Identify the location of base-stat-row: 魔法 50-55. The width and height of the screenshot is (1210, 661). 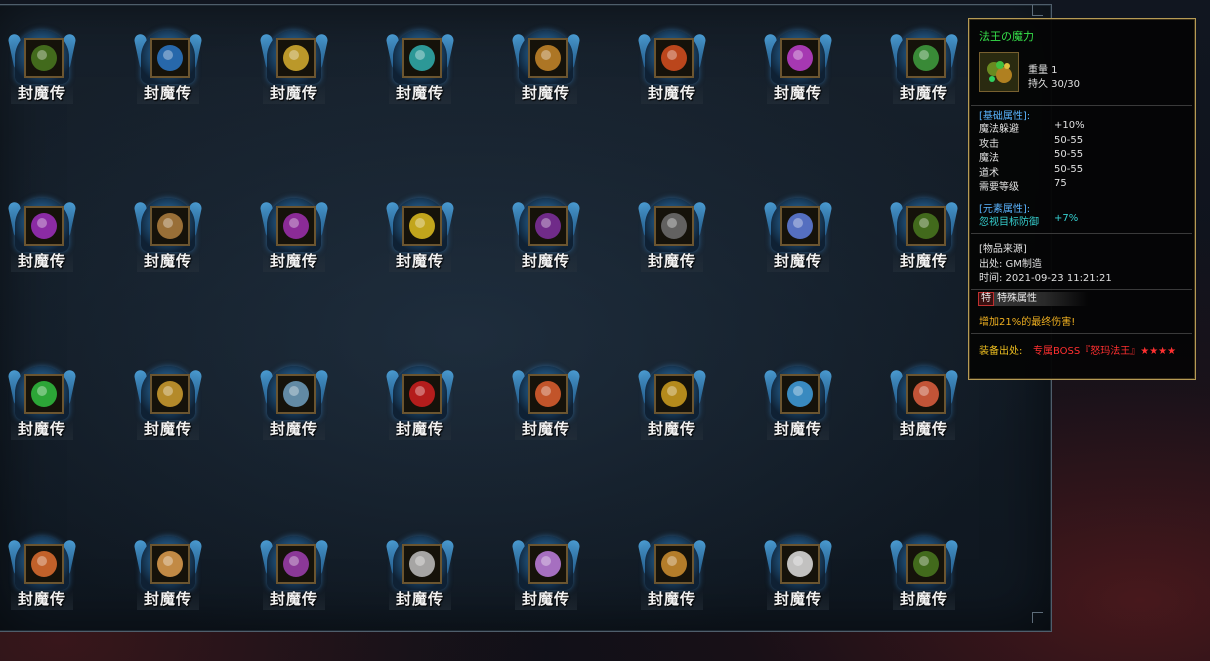
(1079, 156).